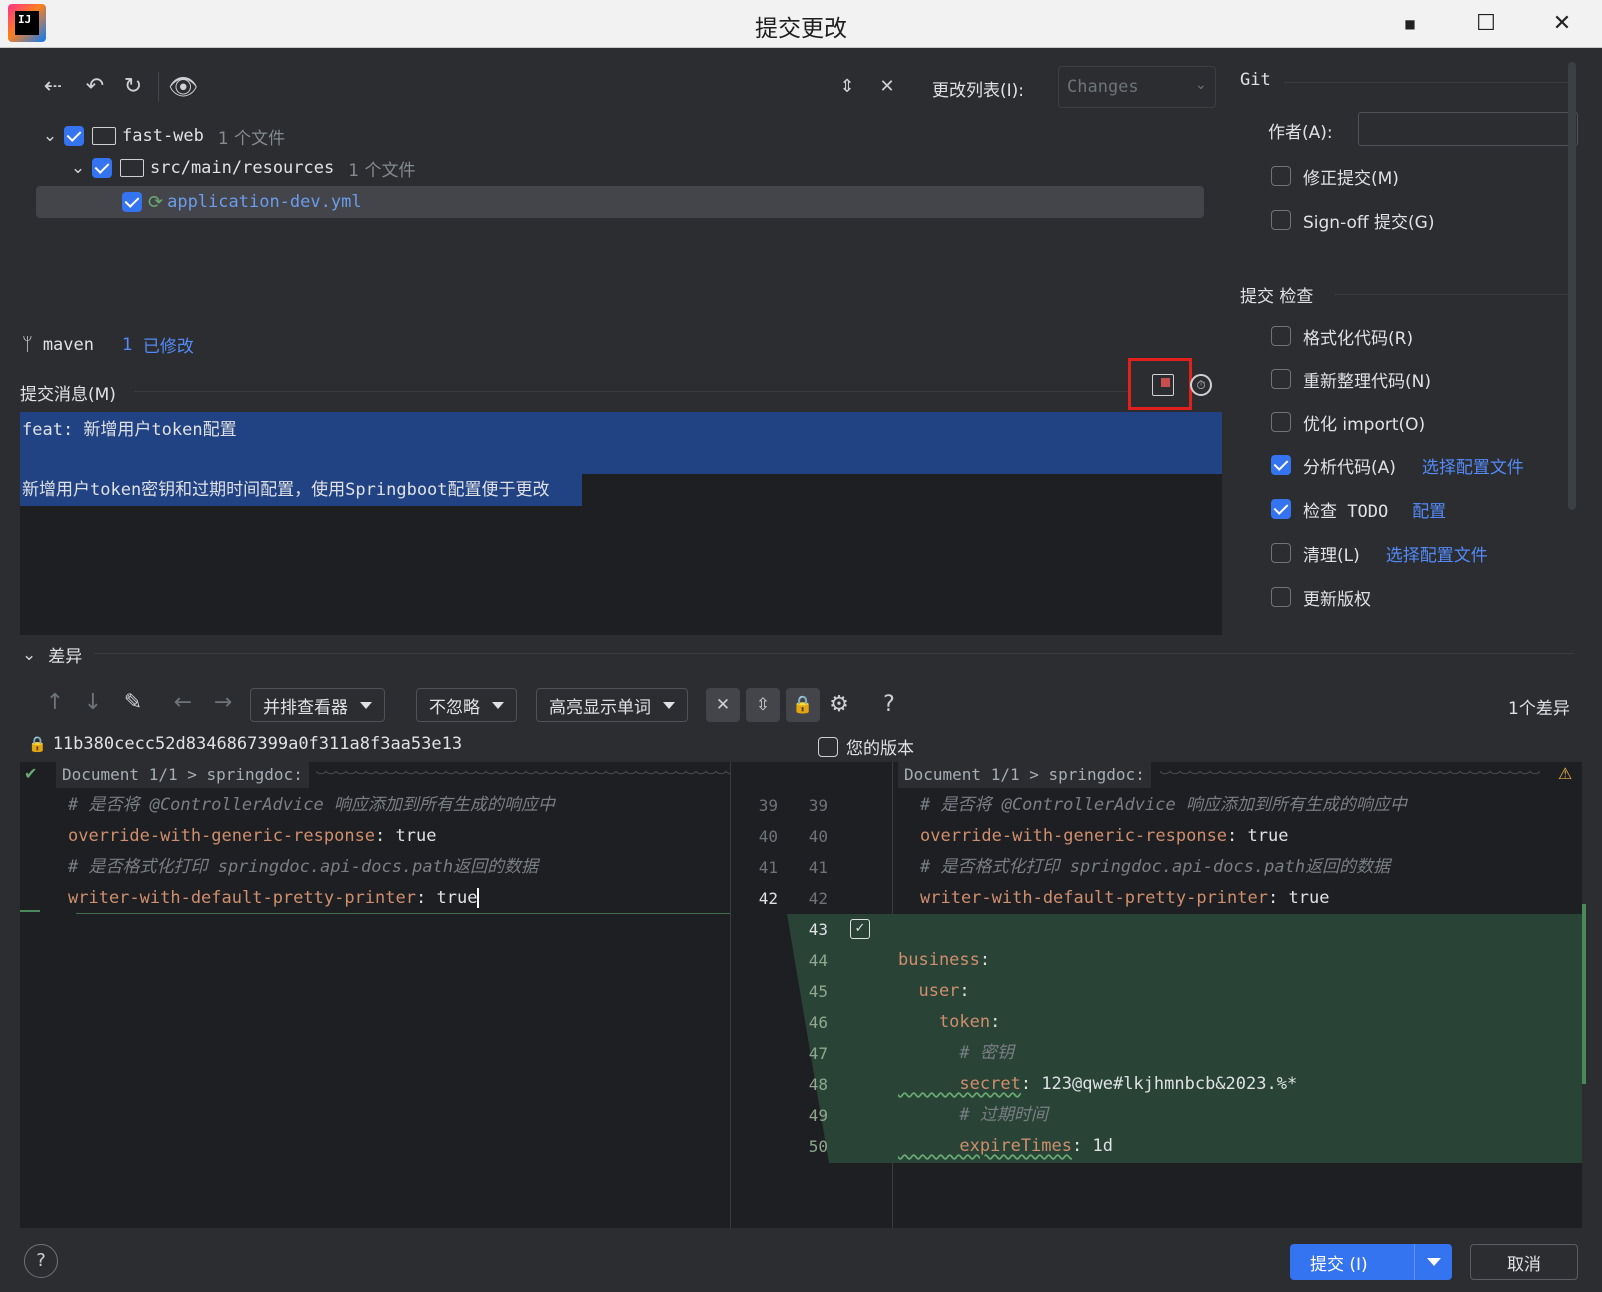 This screenshot has height=1292, width=1602. What do you see at coordinates (985, 1146) in the screenshot?
I see `yaml-key: expireTimes` at bounding box center [985, 1146].